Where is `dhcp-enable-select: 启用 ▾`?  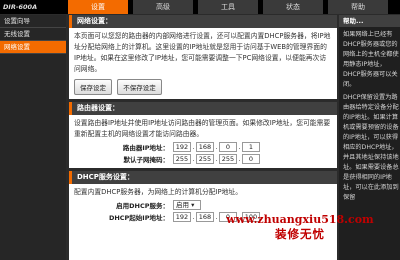
dhcp-enable-select: 启用 ▾ is located at coordinates (187, 204).